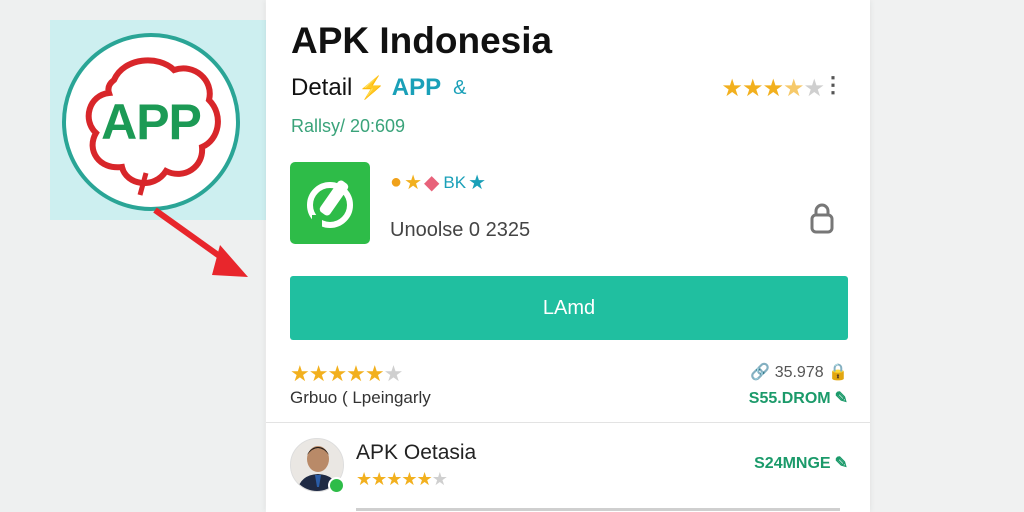 The width and height of the screenshot is (1024, 512). I want to click on detail-label: Detail, so click(322, 87).